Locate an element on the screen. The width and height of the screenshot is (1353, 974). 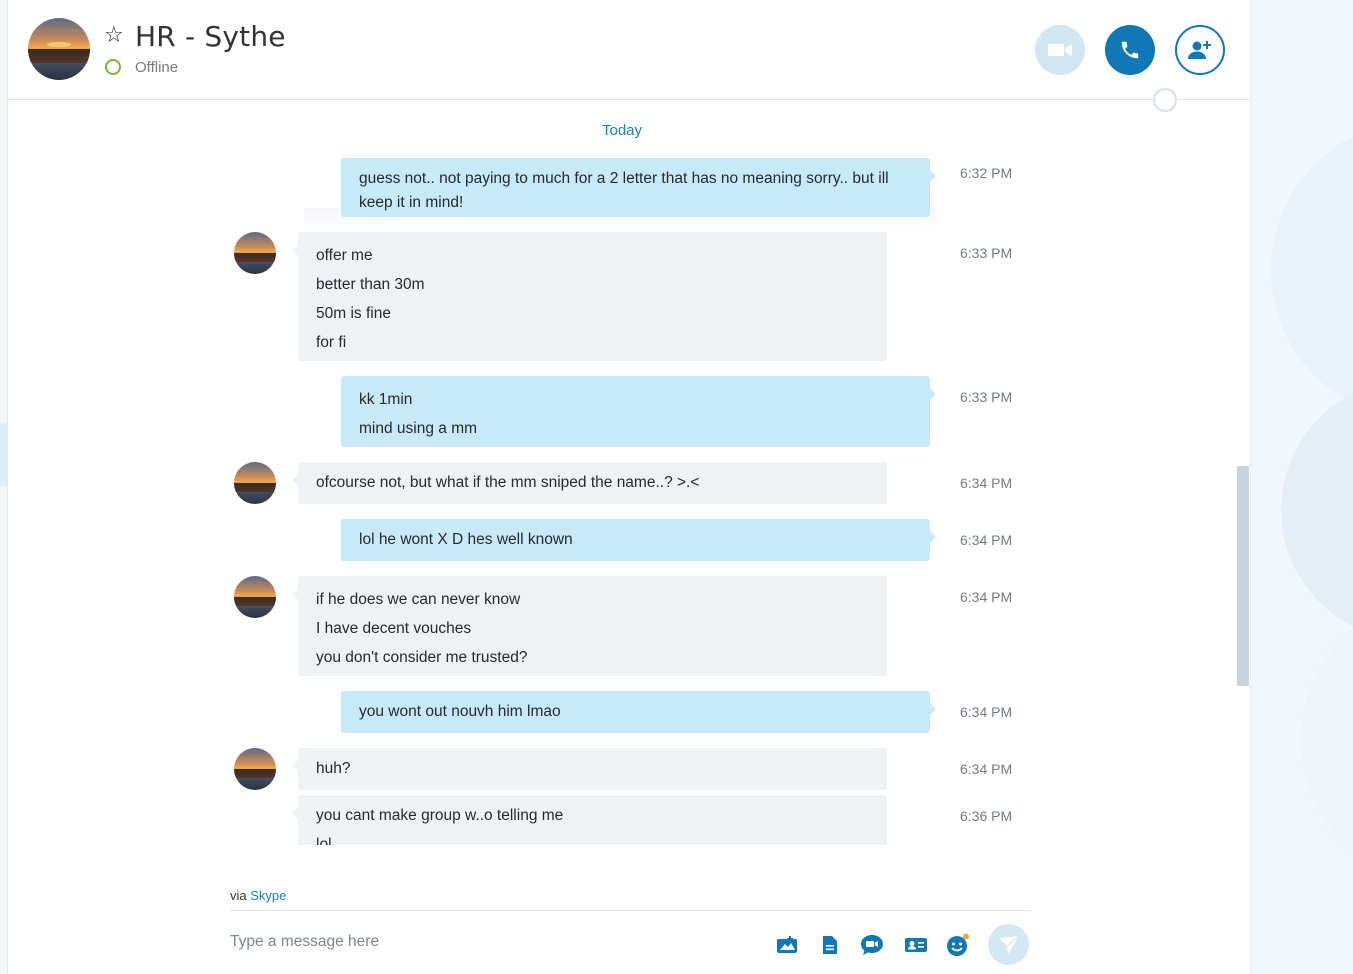
message-bubble-outgoing: kk 1min mind using a mm is located at coordinates (638, 411).